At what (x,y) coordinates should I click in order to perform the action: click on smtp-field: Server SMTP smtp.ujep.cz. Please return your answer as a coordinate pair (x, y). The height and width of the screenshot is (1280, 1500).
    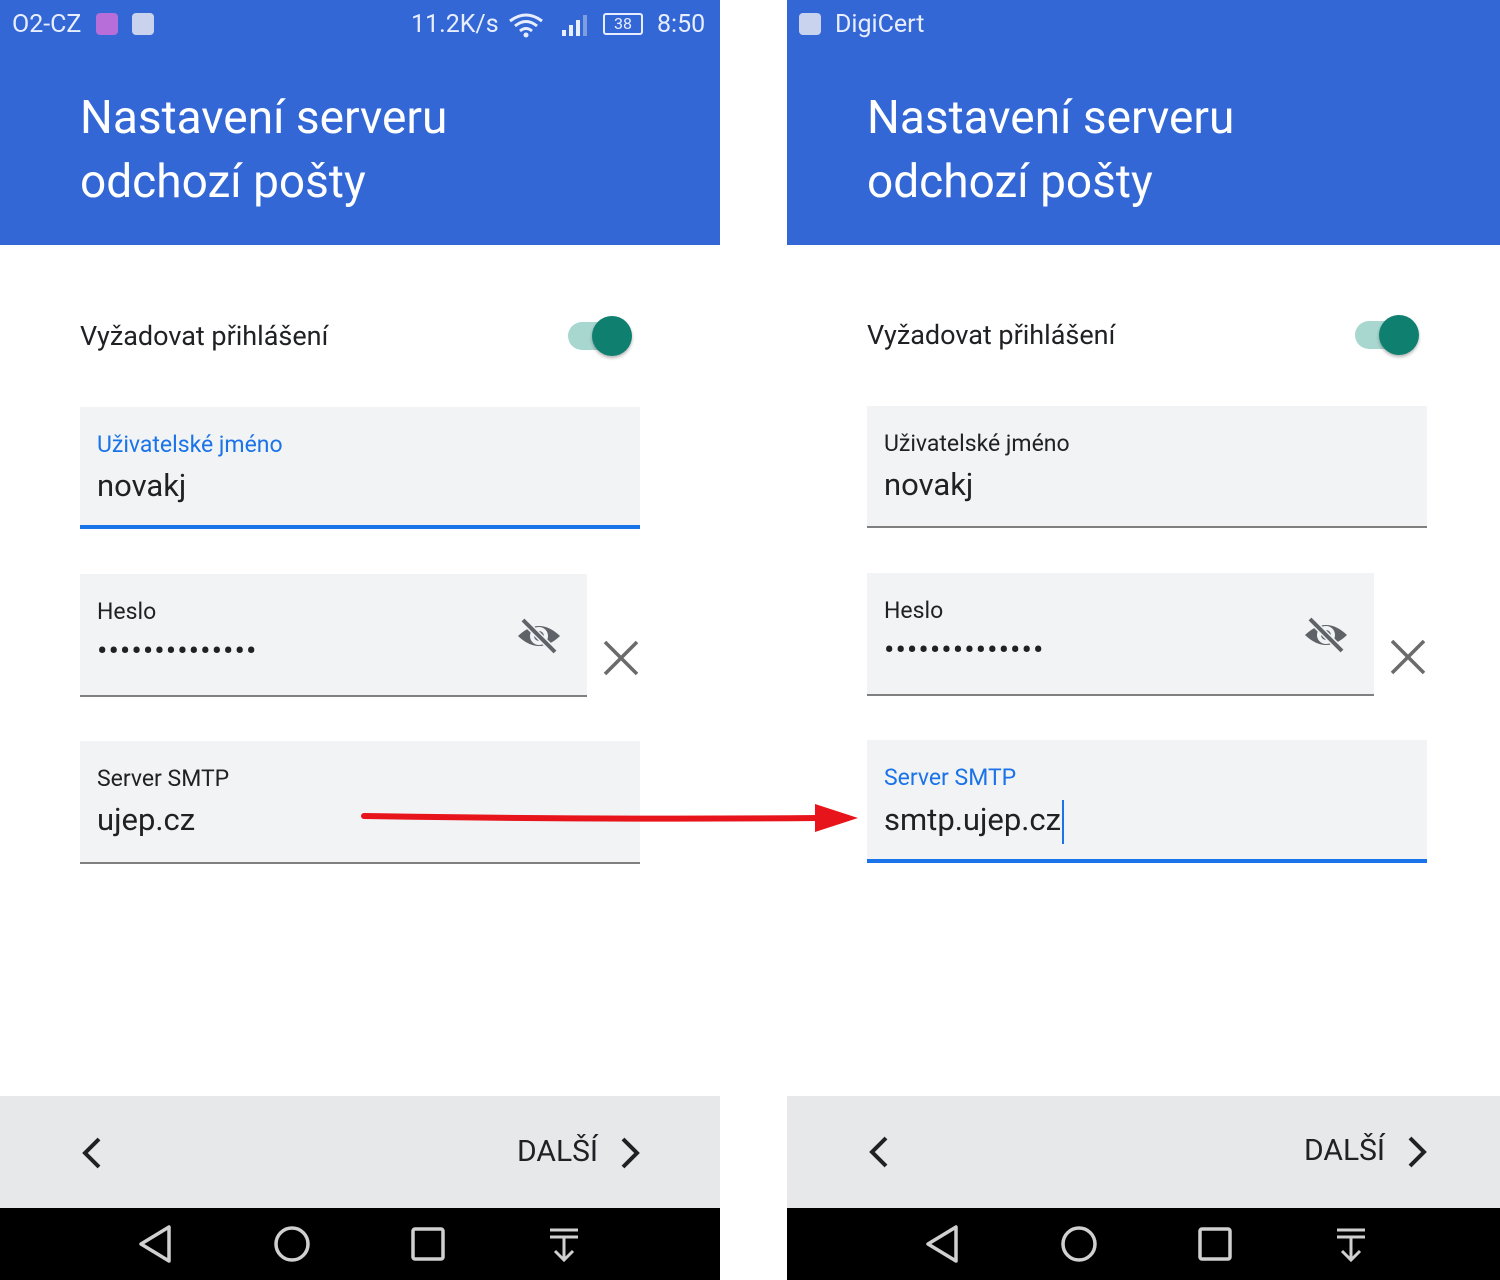
    Looking at the image, I should click on (1147, 801).